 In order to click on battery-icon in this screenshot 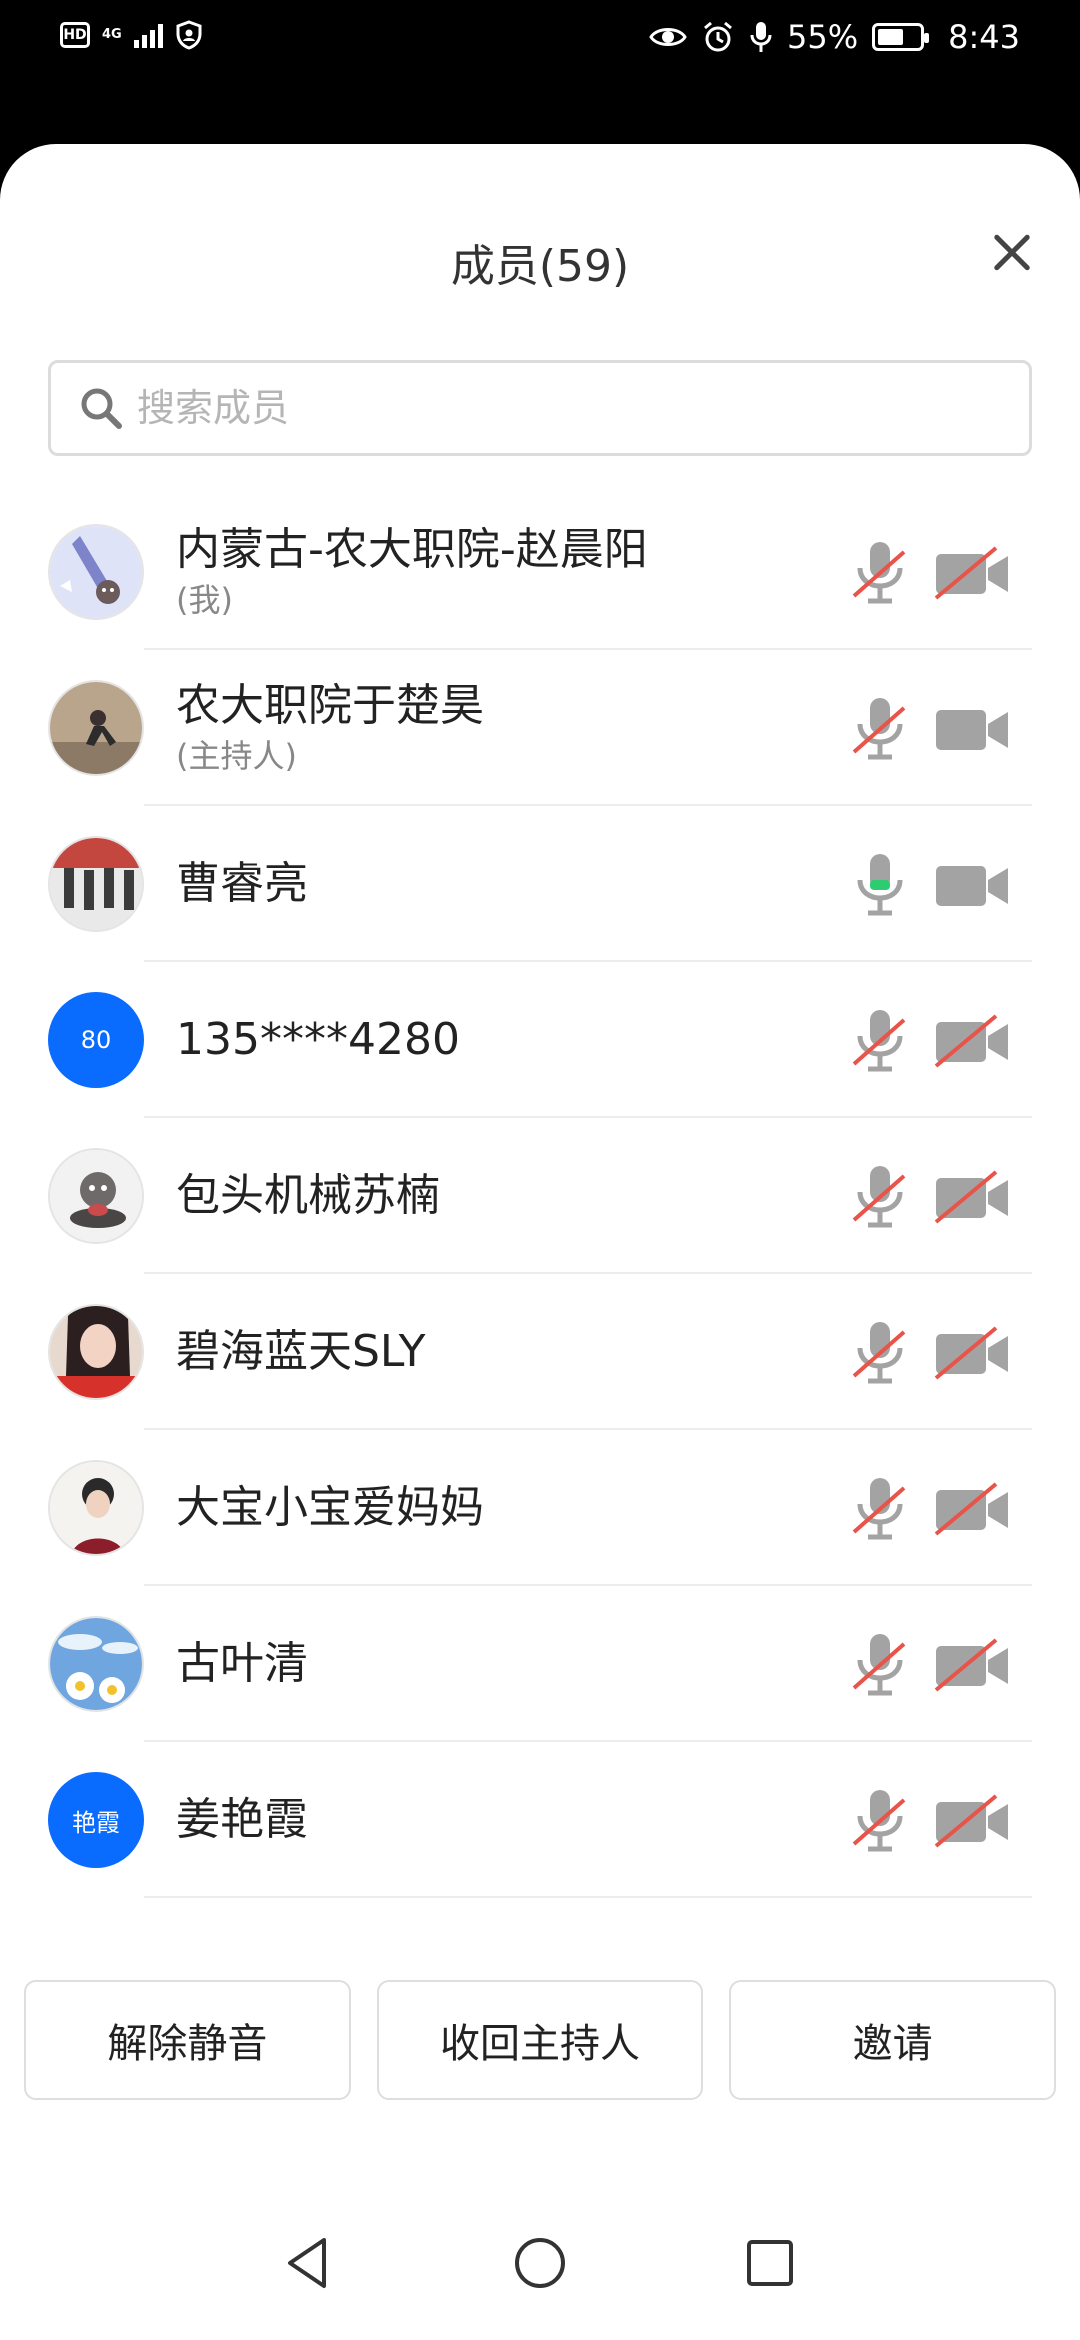, I will do `click(901, 37)`.